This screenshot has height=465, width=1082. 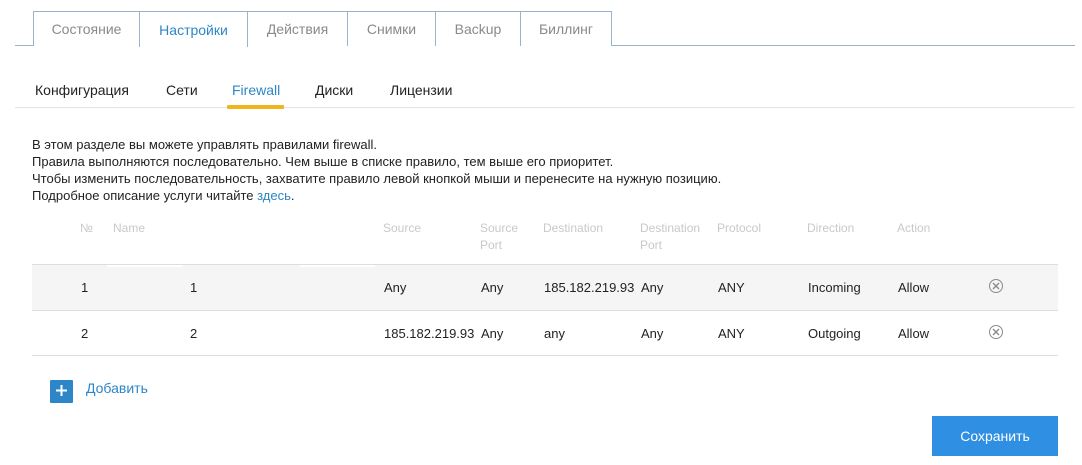 I want to click on header-protocol: Protocol, so click(x=739, y=228).